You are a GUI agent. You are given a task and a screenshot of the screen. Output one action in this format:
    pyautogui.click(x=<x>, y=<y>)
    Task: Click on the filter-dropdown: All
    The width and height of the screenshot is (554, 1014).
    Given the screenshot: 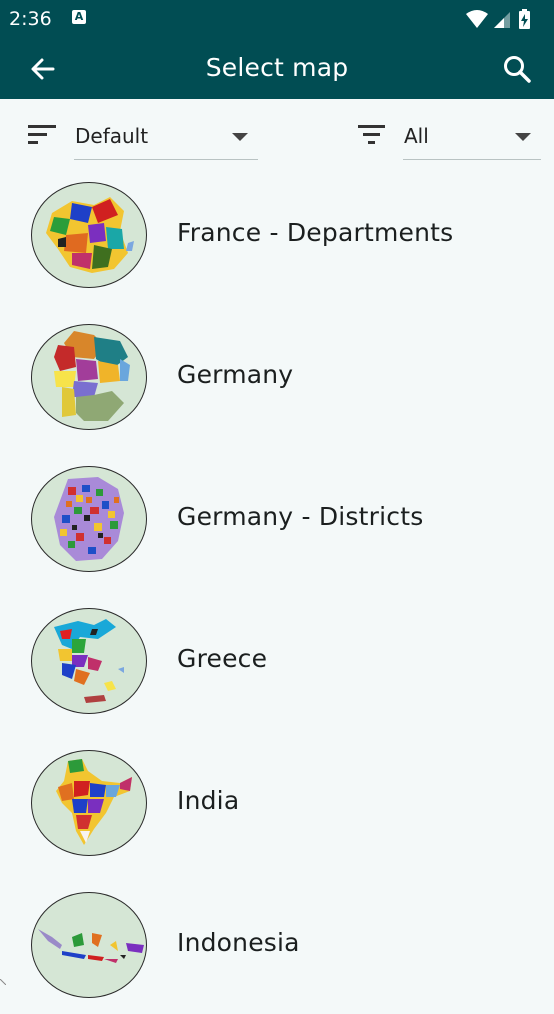 What is the action you would take?
    pyautogui.click(x=472, y=138)
    